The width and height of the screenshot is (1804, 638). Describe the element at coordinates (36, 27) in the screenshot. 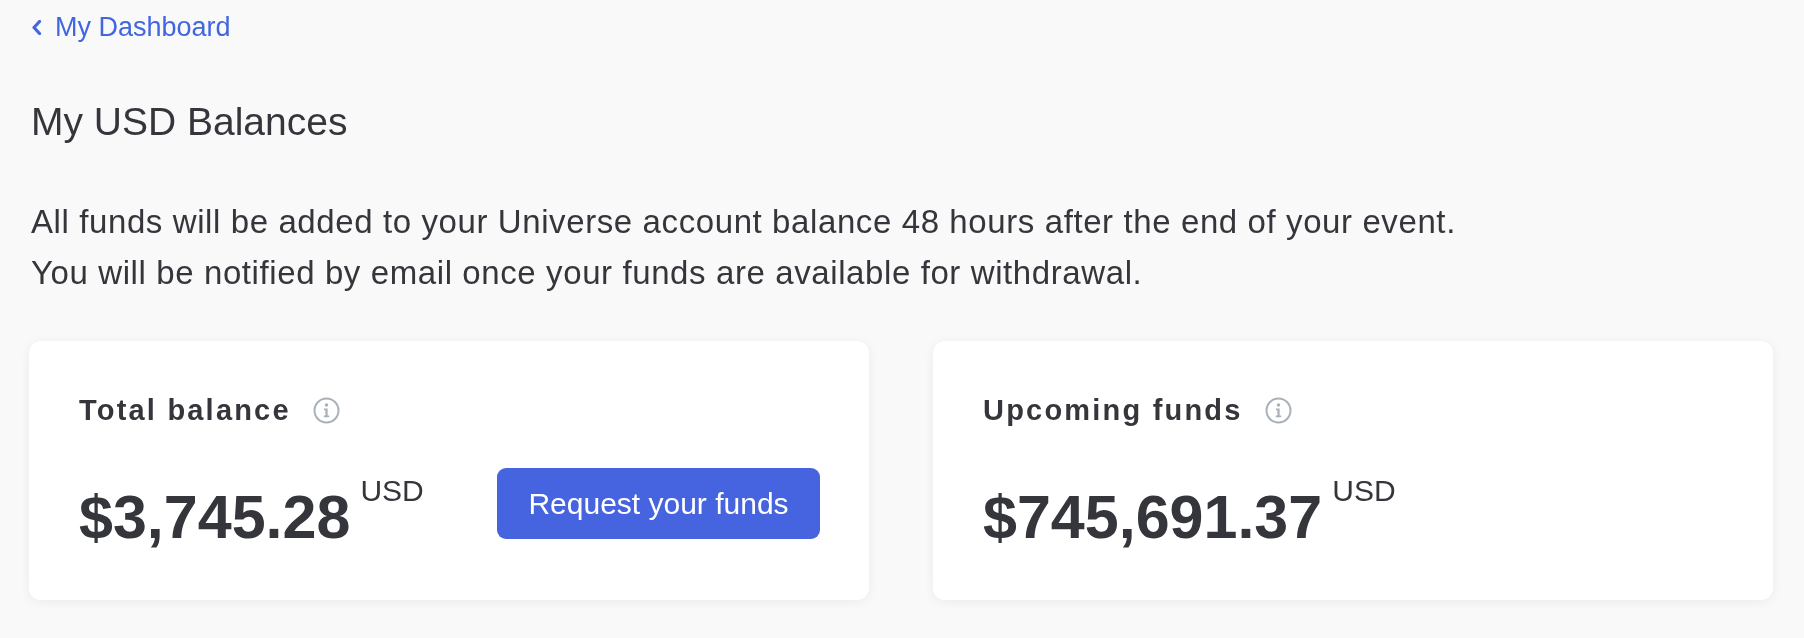

I see `chevron-left-icon` at that location.